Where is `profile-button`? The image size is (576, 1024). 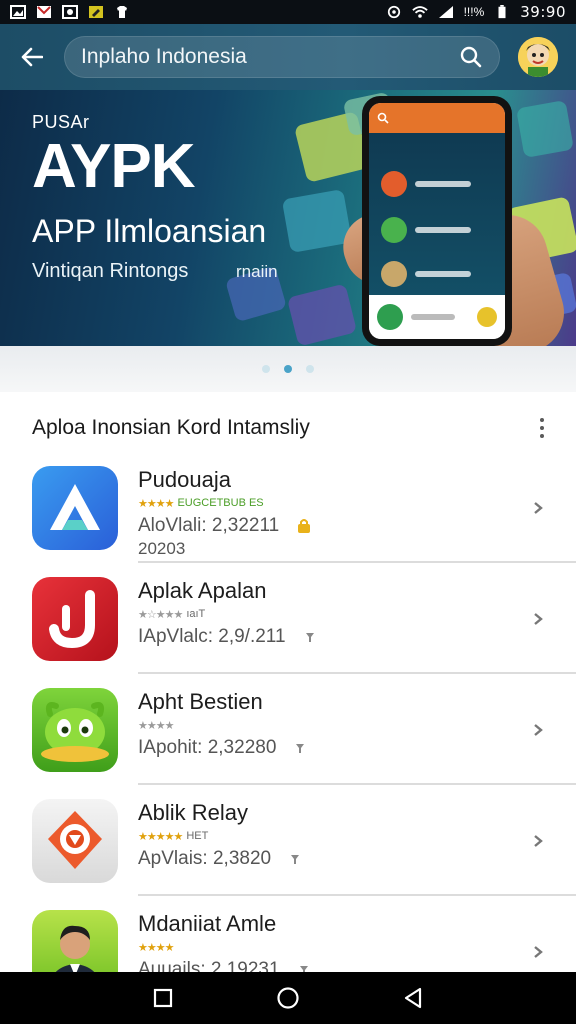
profile-button is located at coordinates (538, 57).